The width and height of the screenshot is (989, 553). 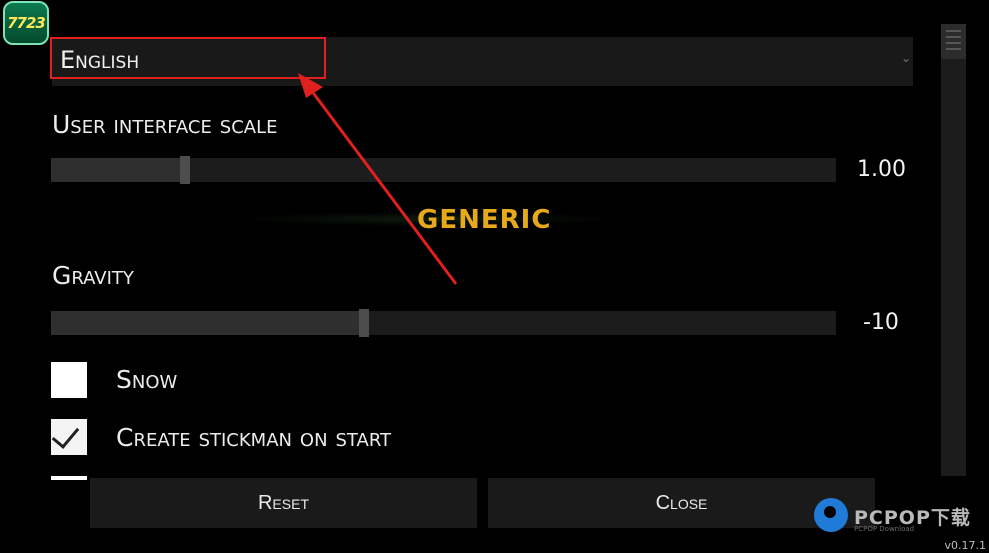 What do you see at coordinates (443, 170) in the screenshot?
I see `ui-scale-slider` at bounding box center [443, 170].